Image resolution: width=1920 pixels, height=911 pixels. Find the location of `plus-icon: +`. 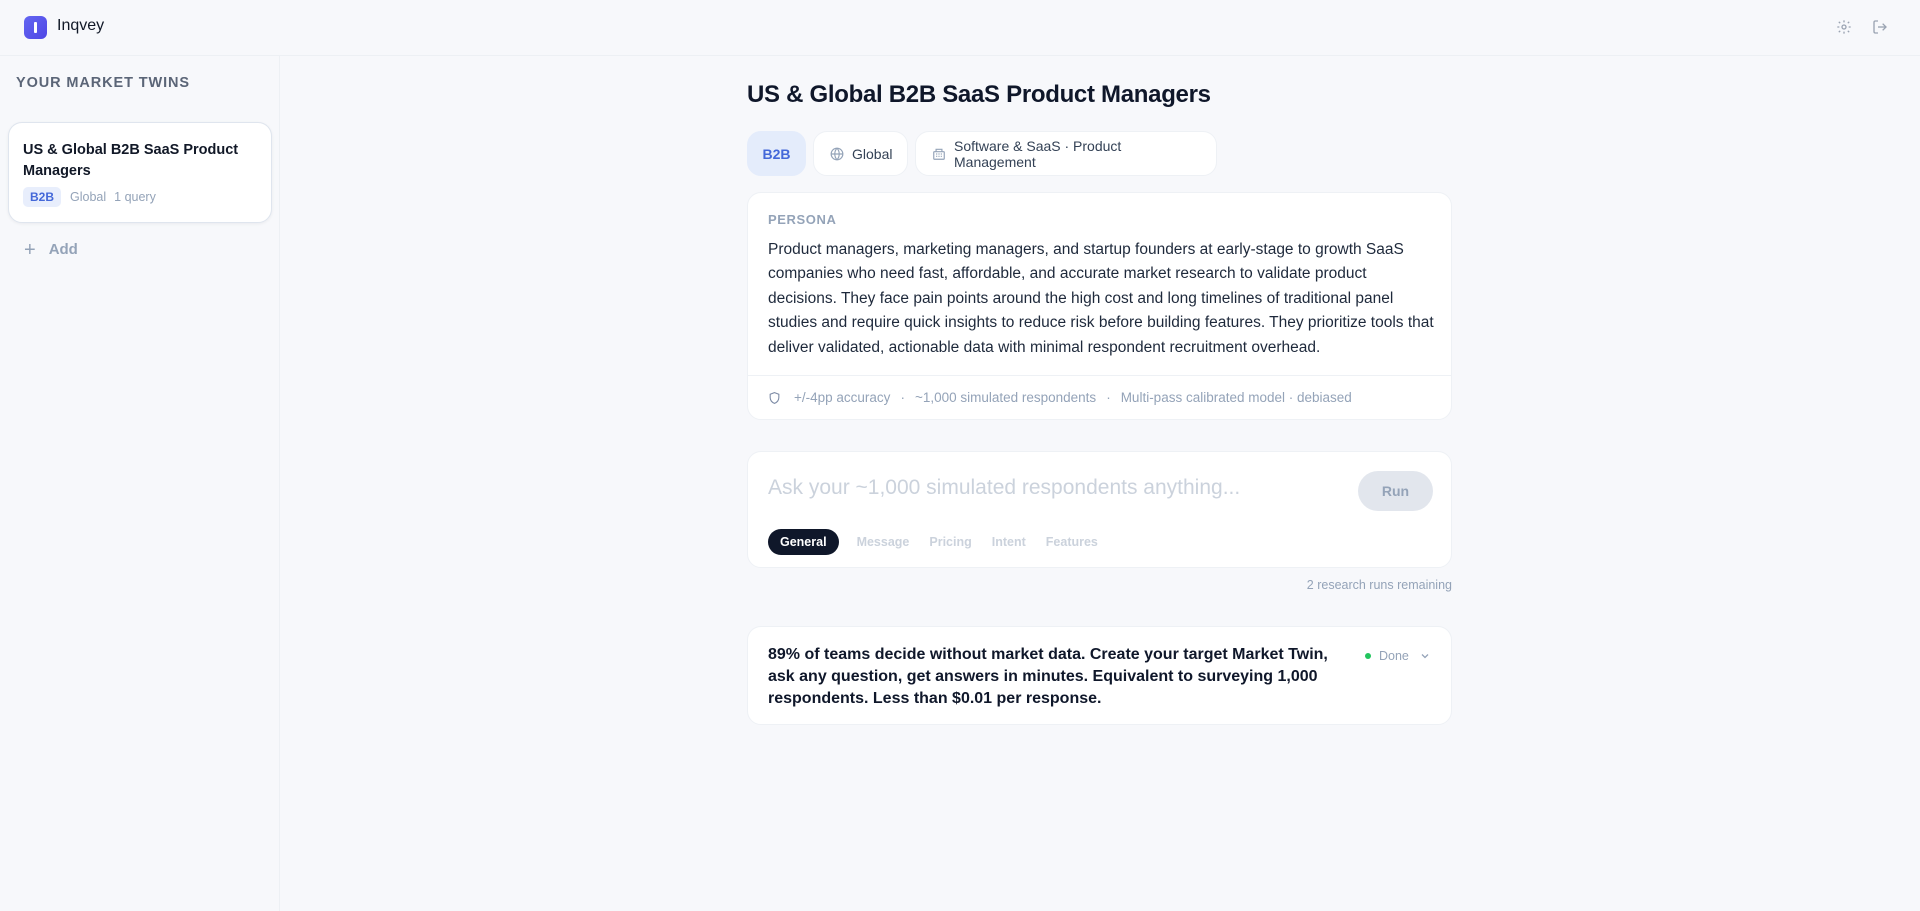

plus-icon: + is located at coordinates (30, 249).